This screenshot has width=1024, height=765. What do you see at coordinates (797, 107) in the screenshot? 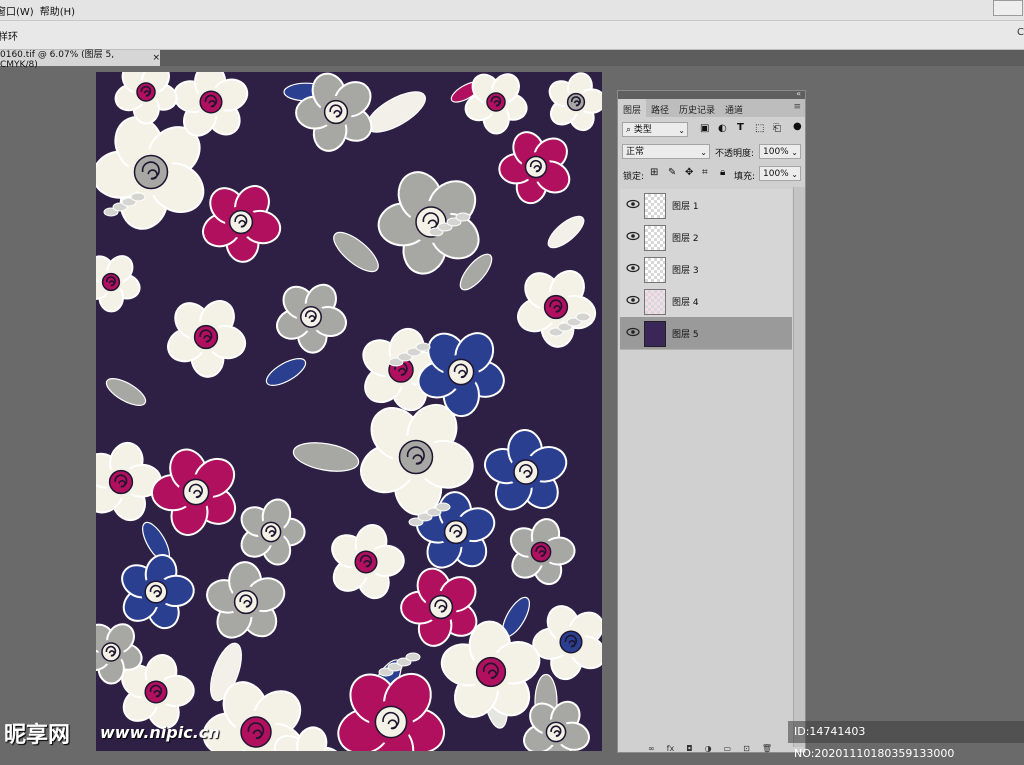
I see `panel-menu-icon: ≡` at bounding box center [797, 107].